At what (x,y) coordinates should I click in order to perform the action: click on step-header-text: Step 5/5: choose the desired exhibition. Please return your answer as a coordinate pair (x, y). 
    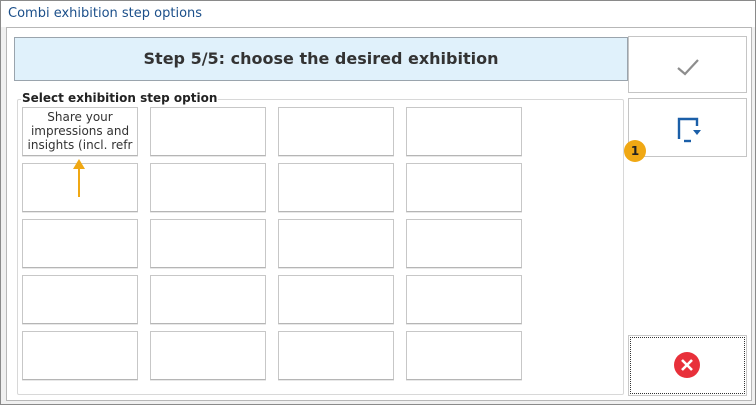
    Looking at the image, I should click on (321, 58).